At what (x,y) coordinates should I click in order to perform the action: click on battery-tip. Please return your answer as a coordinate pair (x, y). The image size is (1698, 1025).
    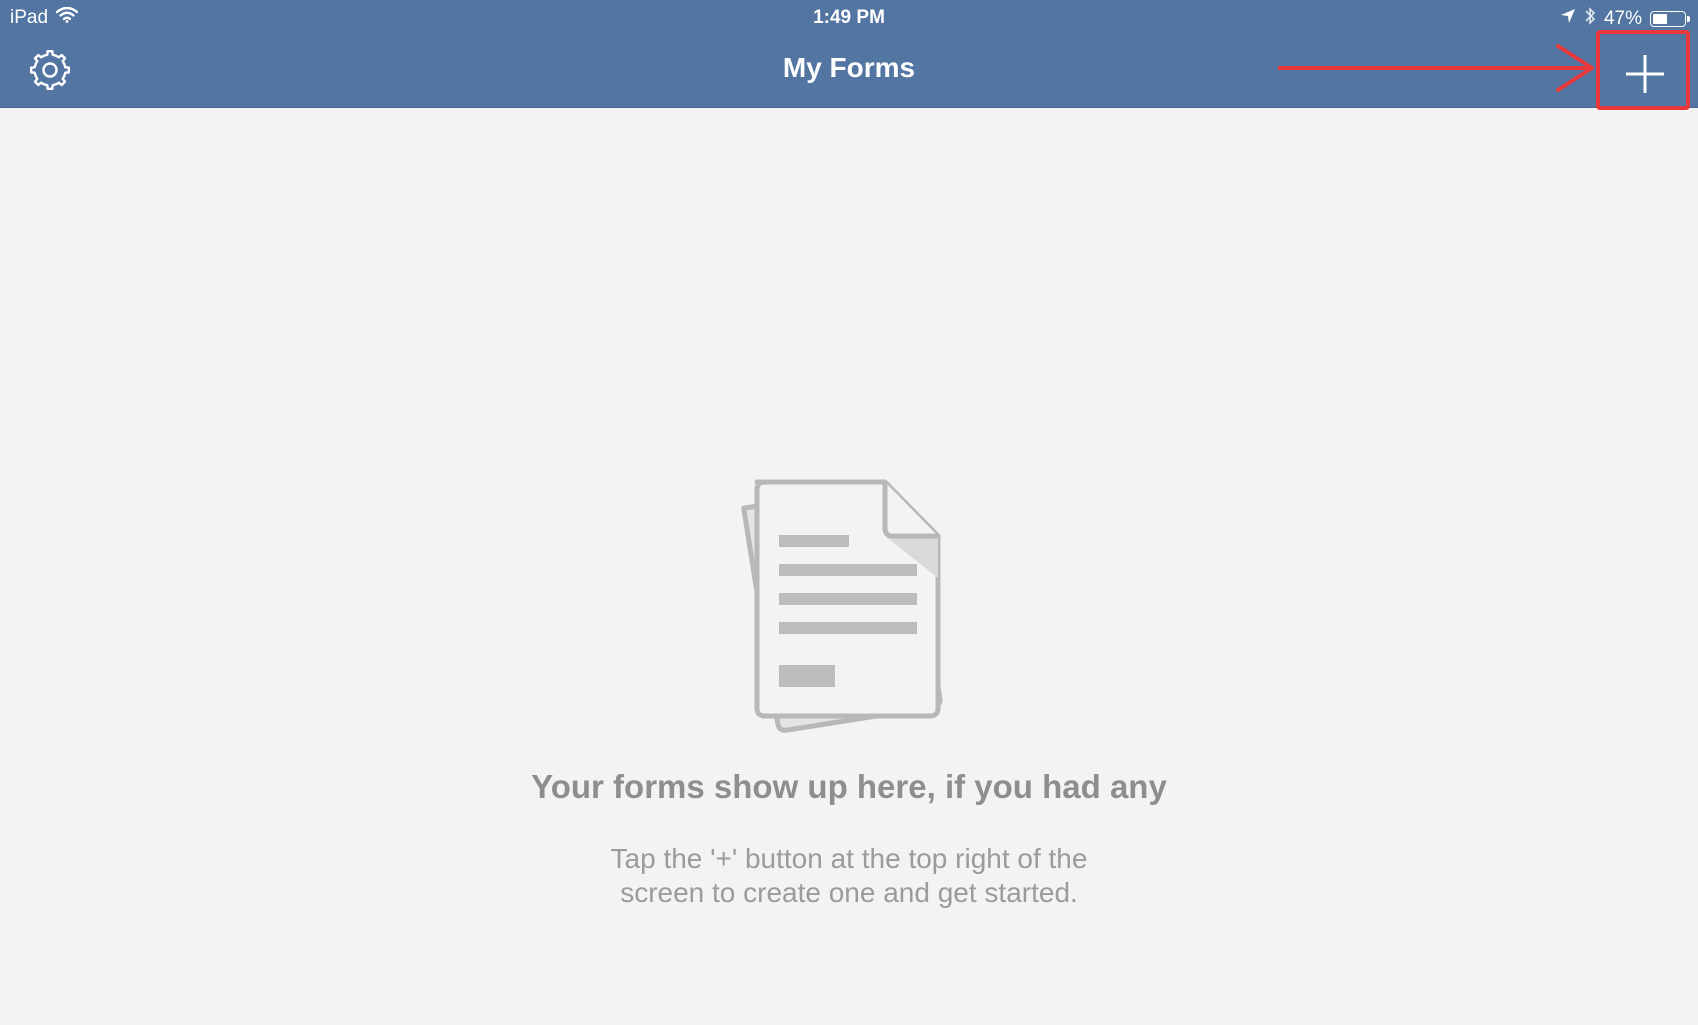
    Looking at the image, I should click on (1688, 19).